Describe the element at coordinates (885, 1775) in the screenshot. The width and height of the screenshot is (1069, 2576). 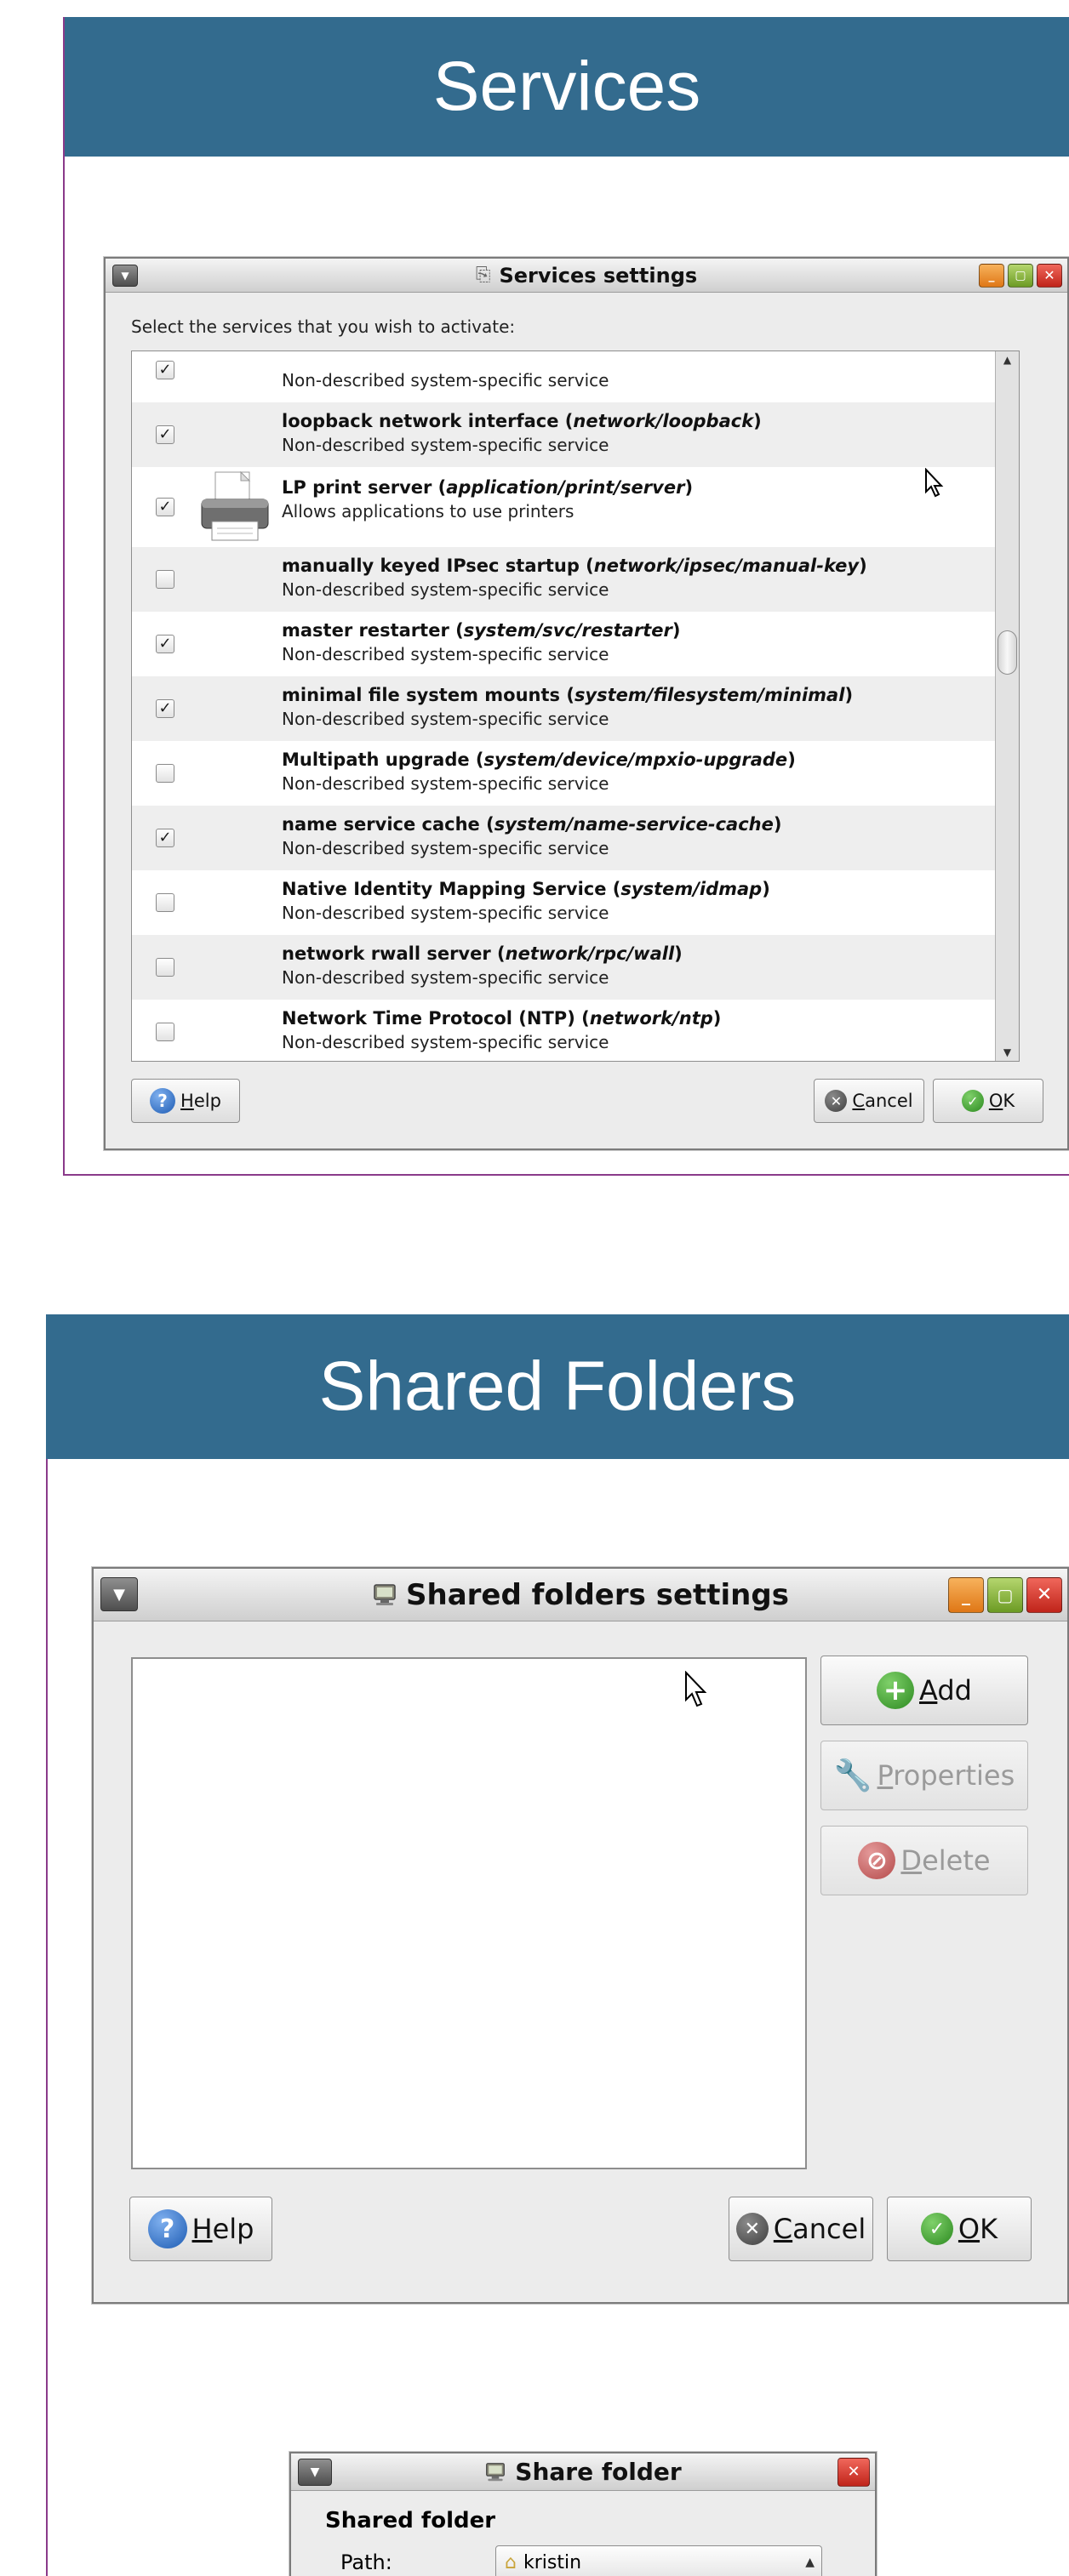
I see `properties-mnemonic: P` at that location.